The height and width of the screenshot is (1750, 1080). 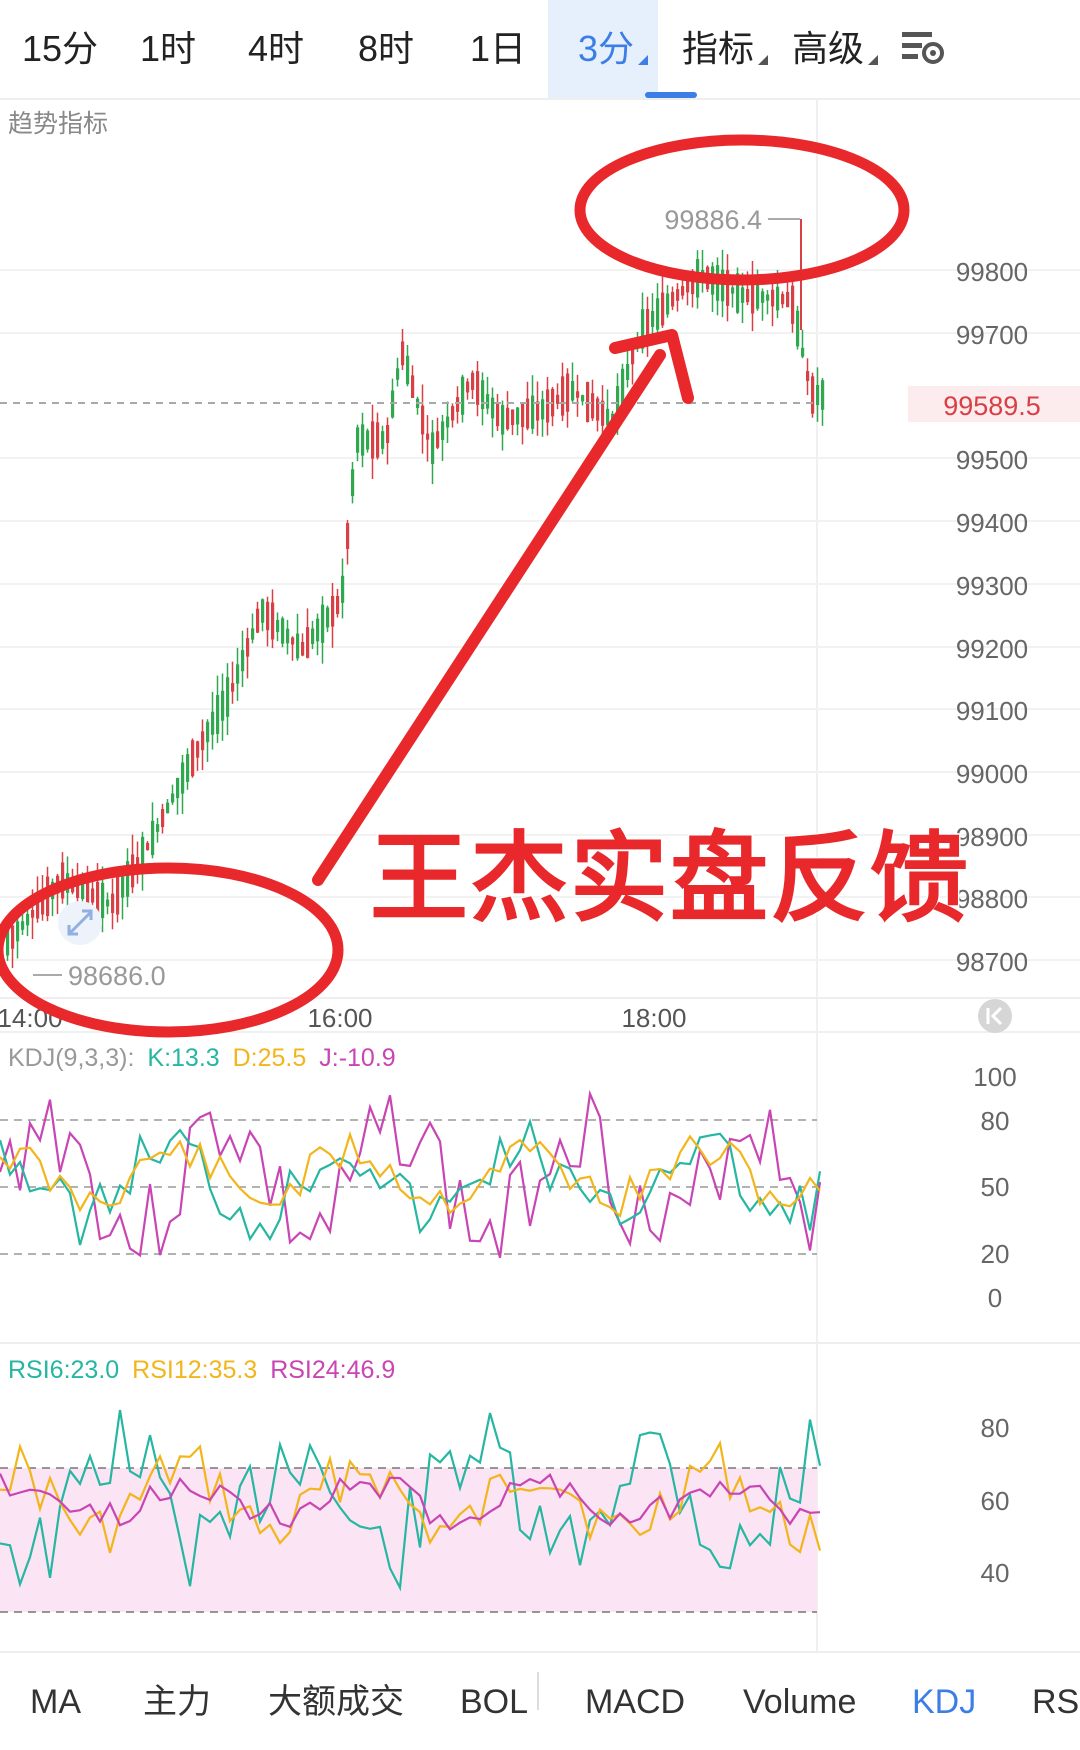 I want to click on tab-label: BOL, so click(x=494, y=1702).